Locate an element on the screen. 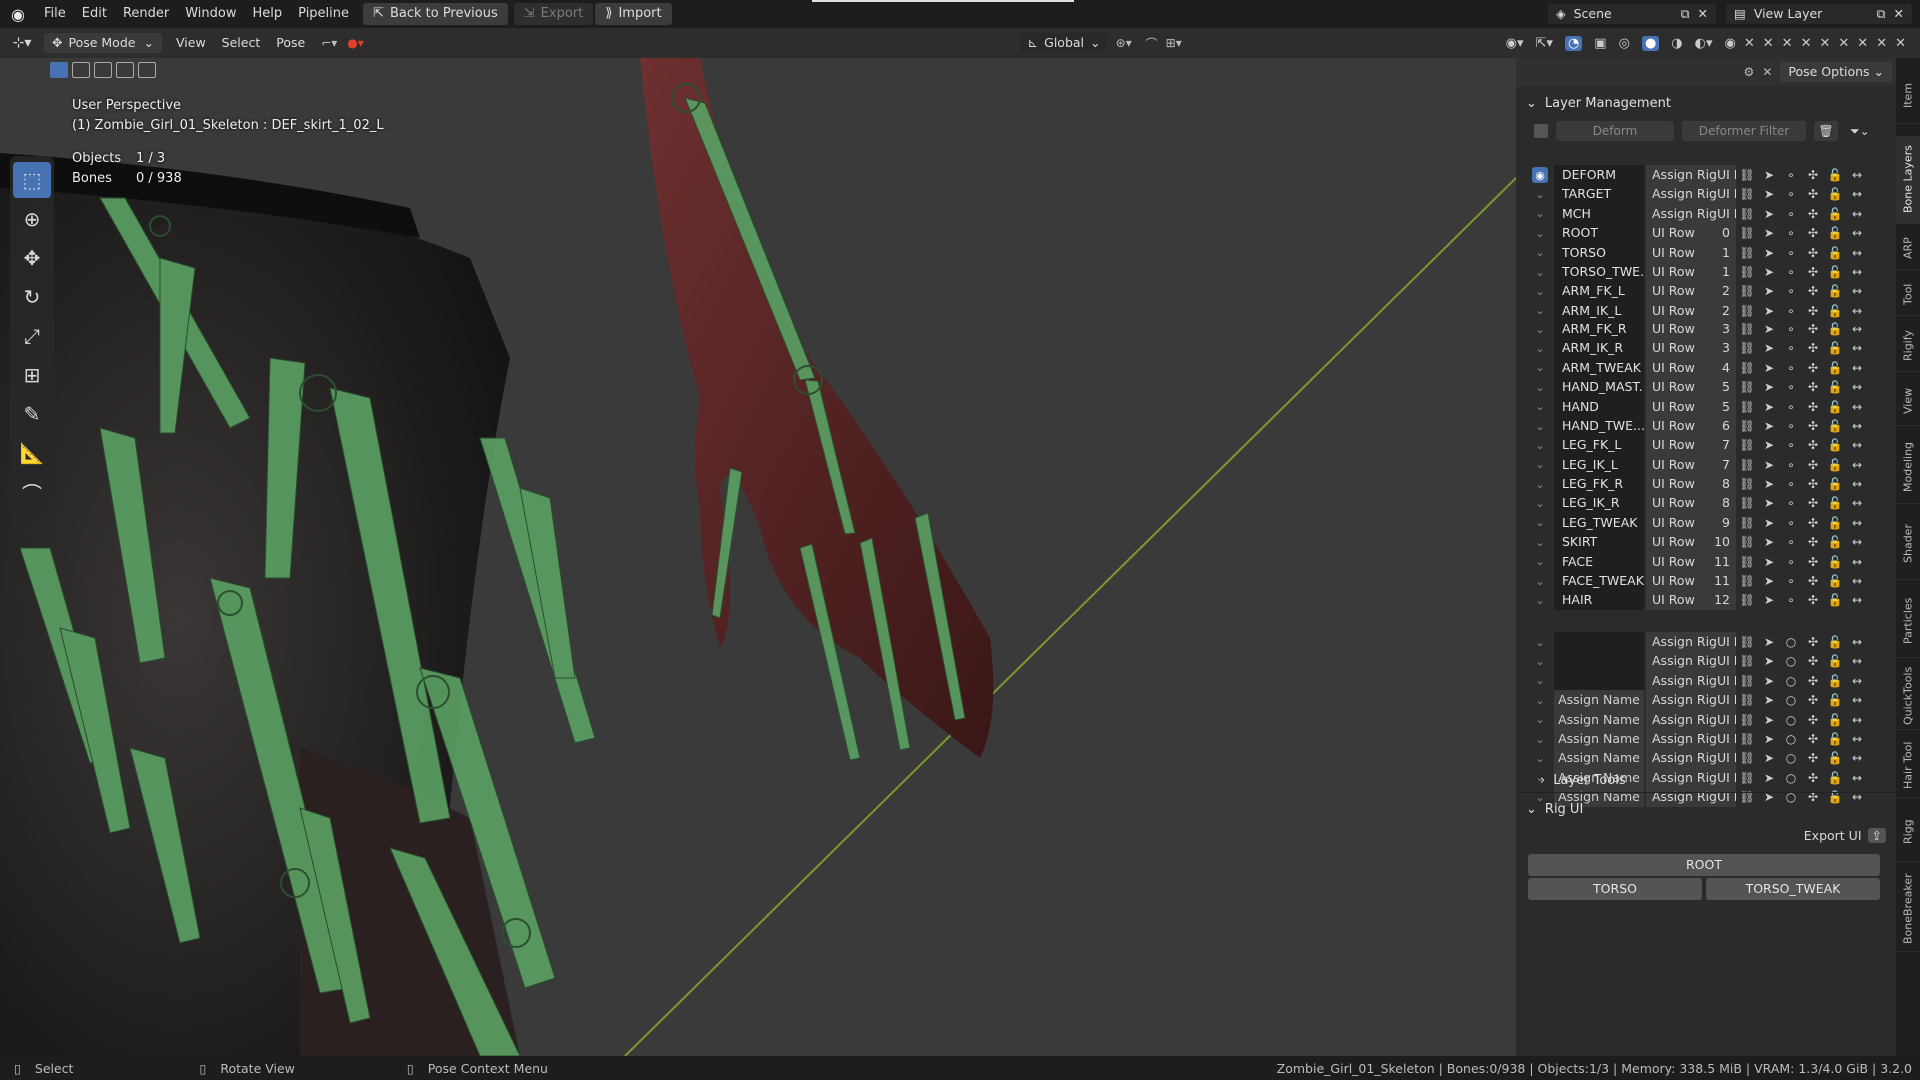 The width and height of the screenshot is (1920, 1080). ui-row-field: UI Row 3 is located at coordinates (1691, 329).